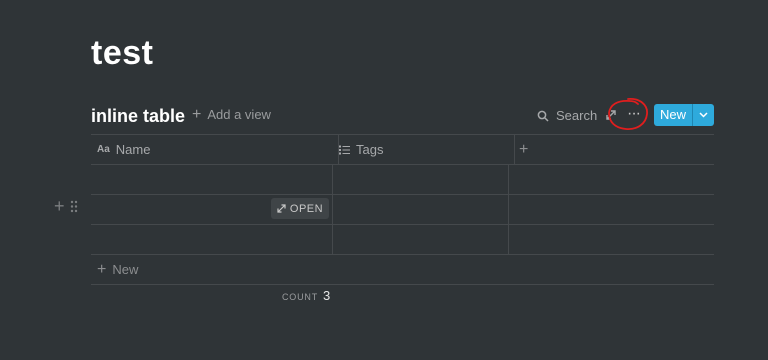 Image resolution: width=768 pixels, height=360 pixels. Describe the element at coordinates (300, 297) in the screenshot. I see `count-label: COUNT` at that location.